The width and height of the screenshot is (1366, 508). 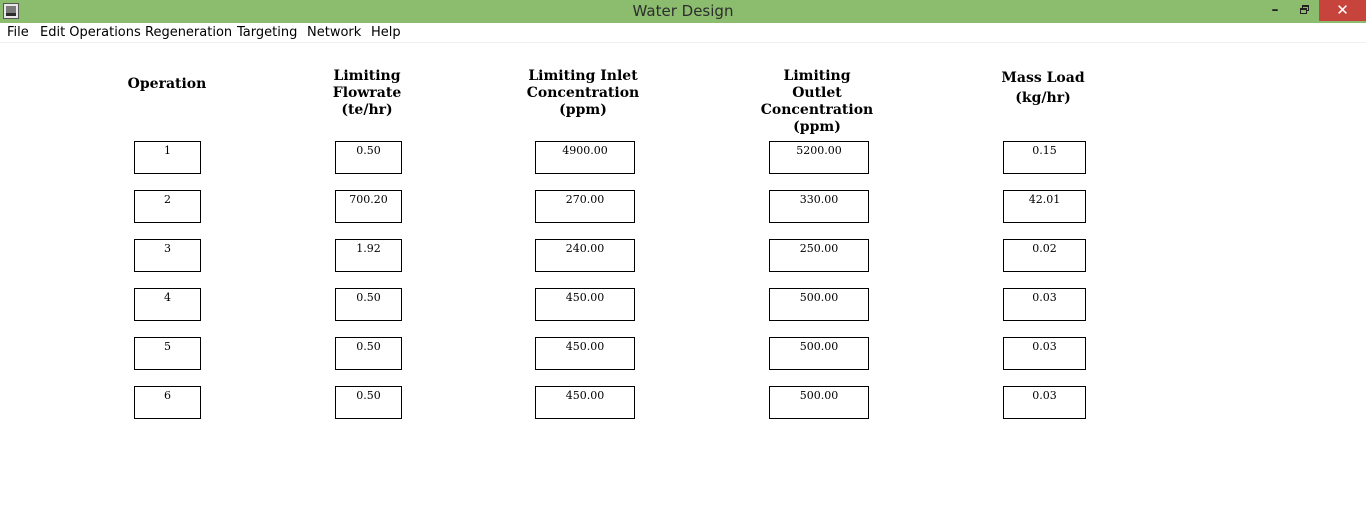 I want to click on close-button: ✕, so click(x=1342, y=10).